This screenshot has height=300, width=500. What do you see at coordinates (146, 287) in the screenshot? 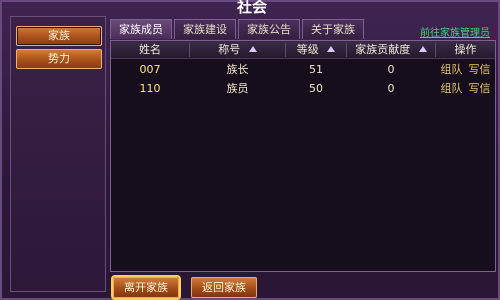
I see `leave-family-button: 离开家族` at bounding box center [146, 287].